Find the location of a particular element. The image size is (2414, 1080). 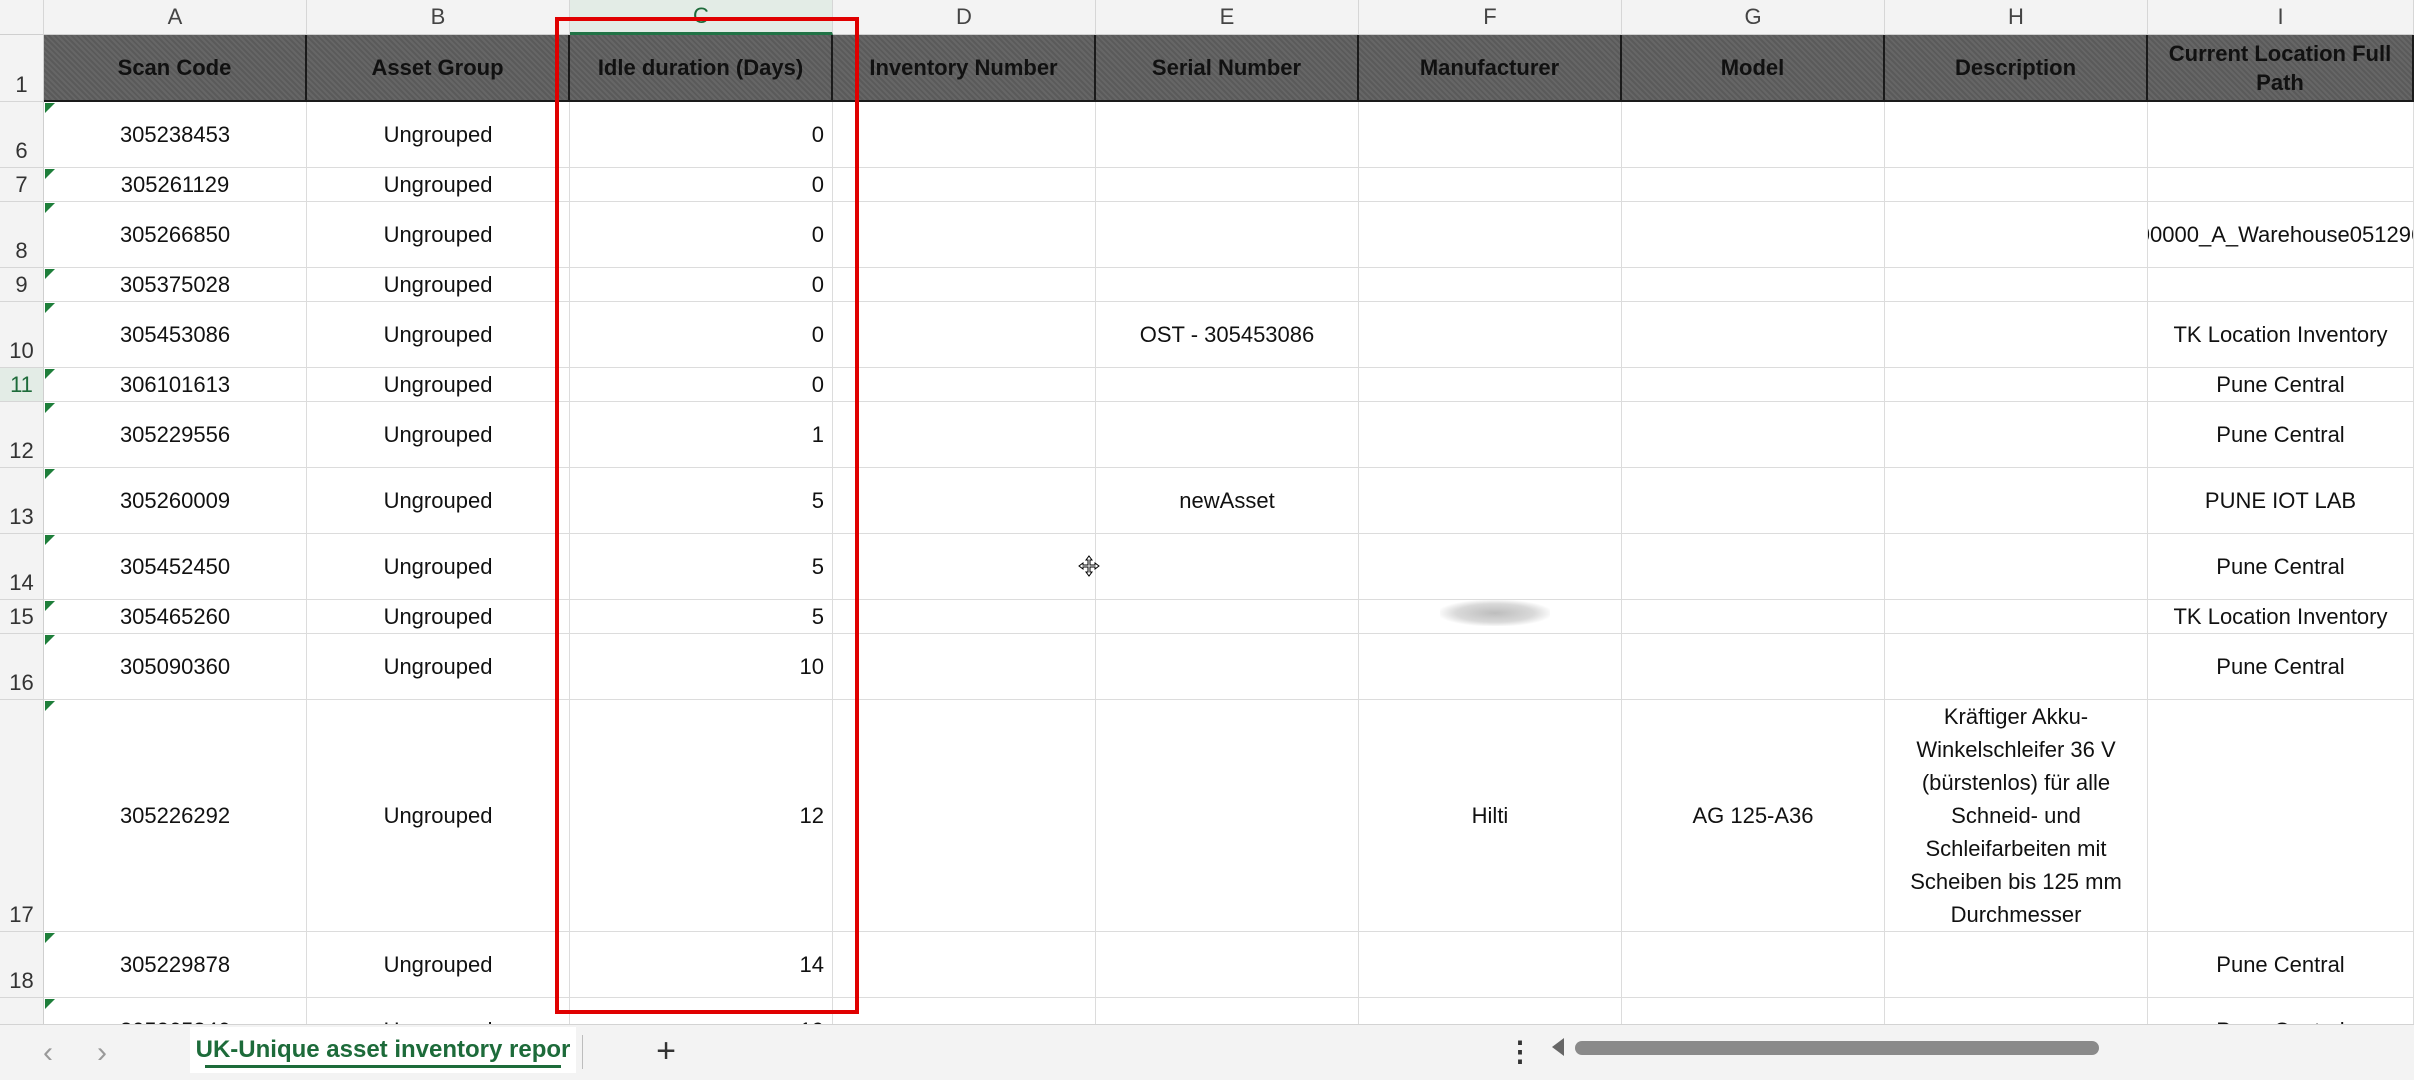

cell-c12: 1 is located at coordinates (701, 435).